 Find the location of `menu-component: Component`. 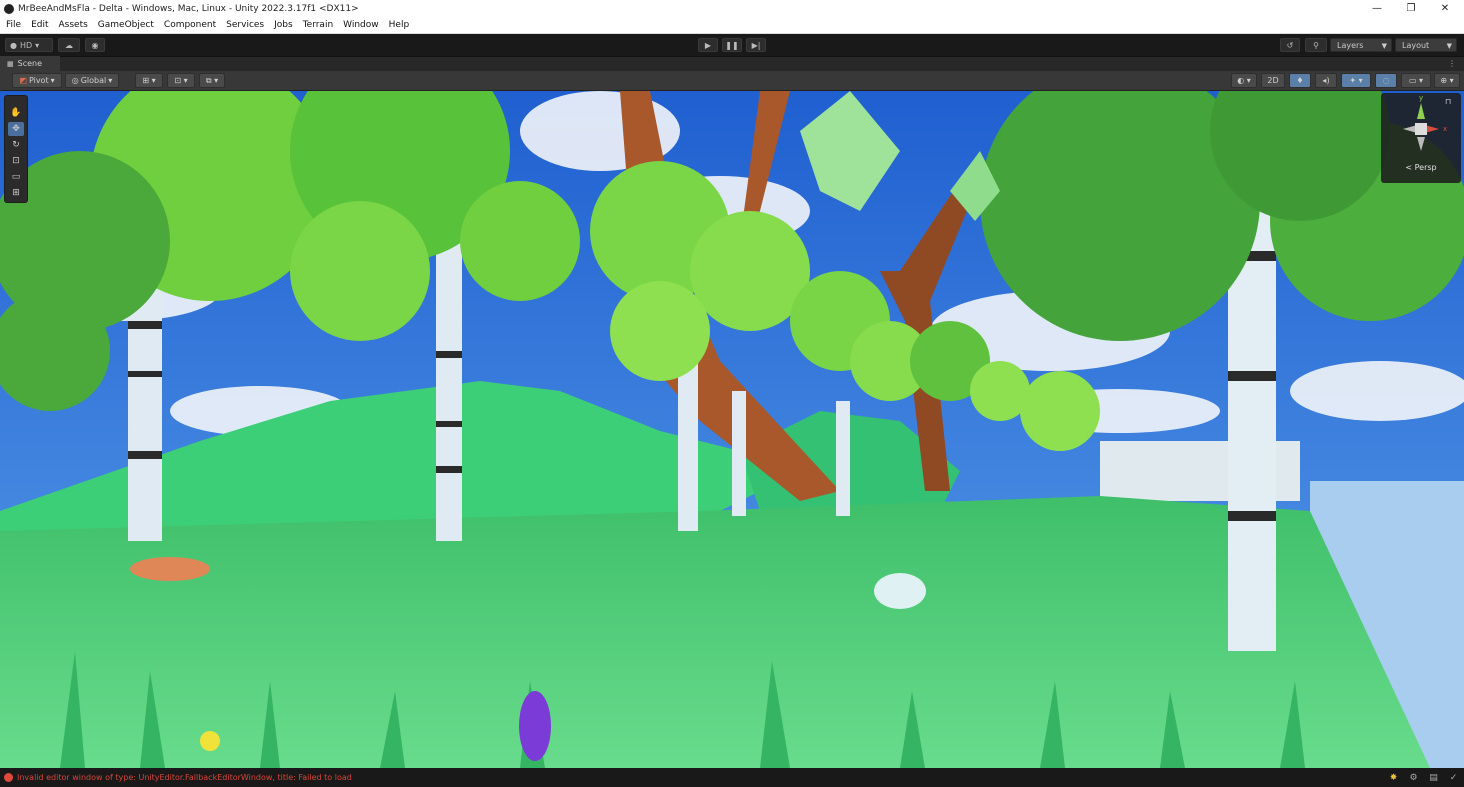

menu-component: Component is located at coordinates (190, 25).